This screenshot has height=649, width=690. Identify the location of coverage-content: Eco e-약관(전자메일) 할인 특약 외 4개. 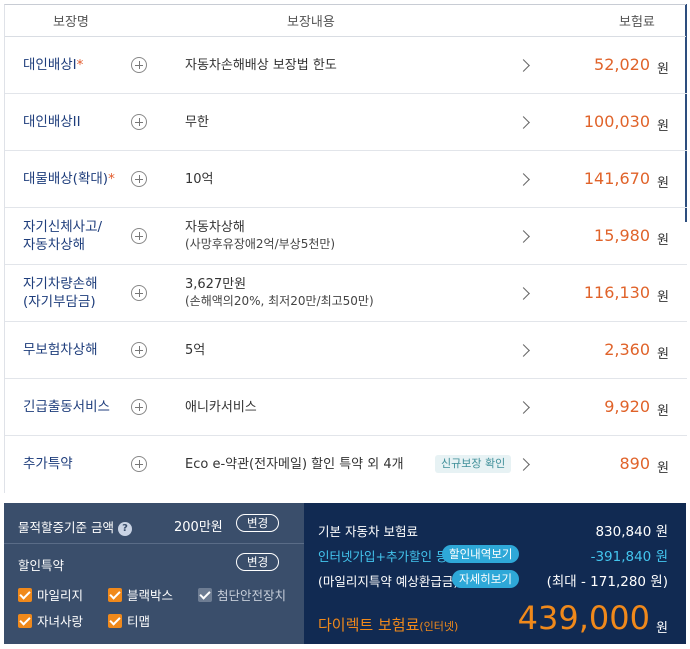
(294, 464).